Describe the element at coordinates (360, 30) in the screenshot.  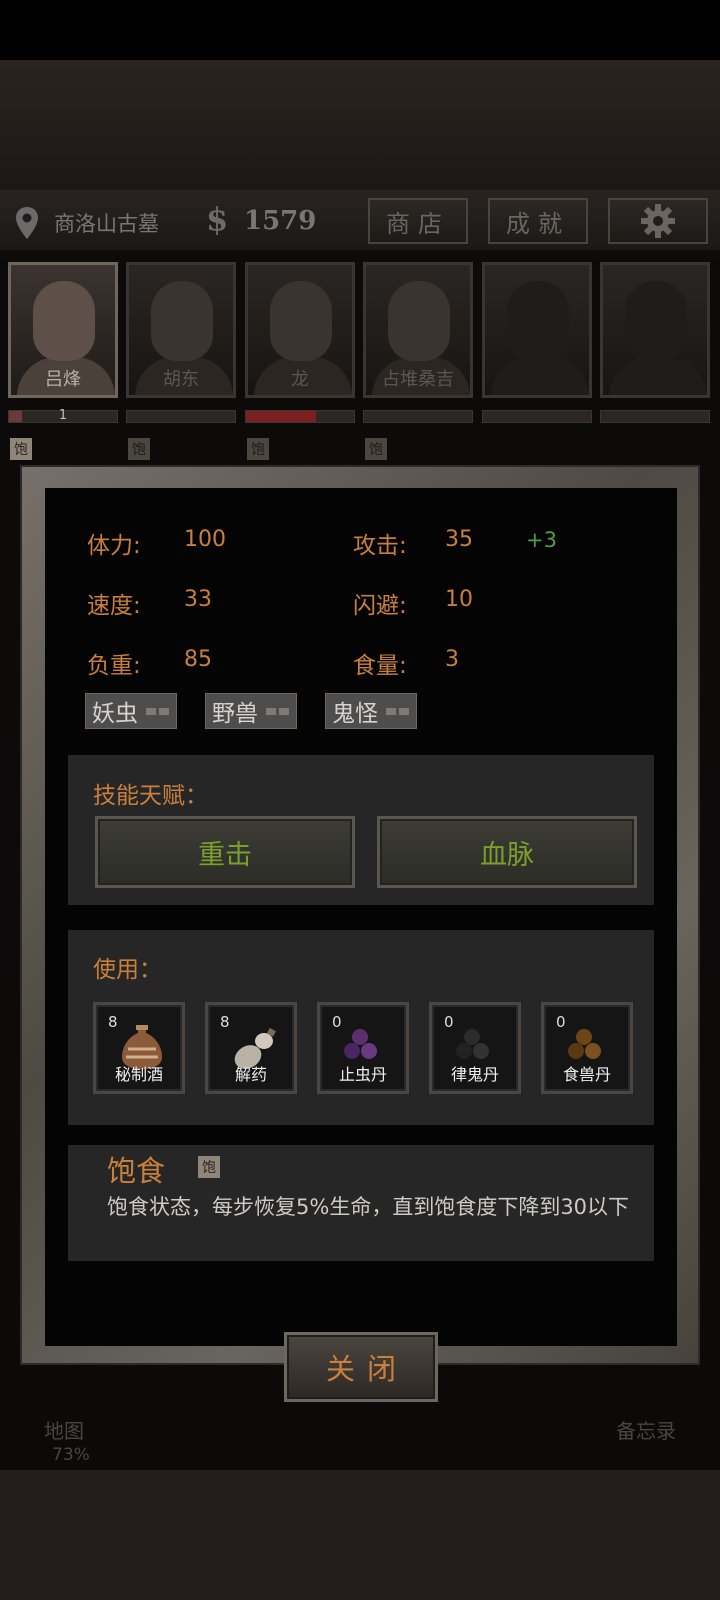
I see `top-black-band` at that location.